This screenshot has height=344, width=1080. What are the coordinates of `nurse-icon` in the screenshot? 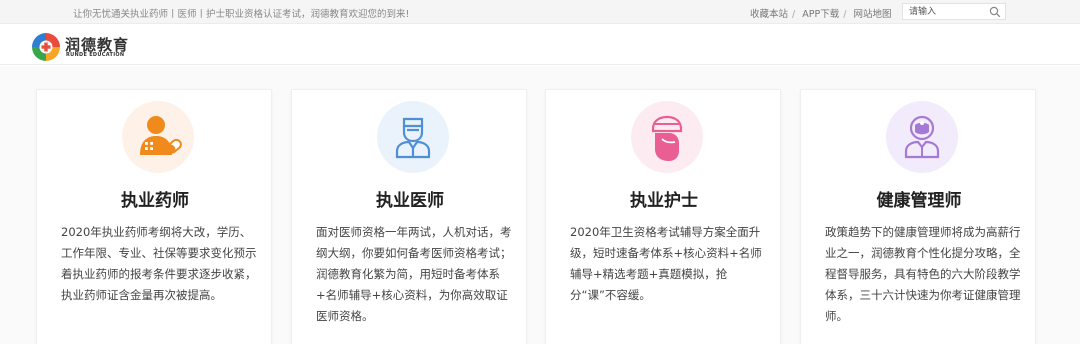 It's located at (667, 138).